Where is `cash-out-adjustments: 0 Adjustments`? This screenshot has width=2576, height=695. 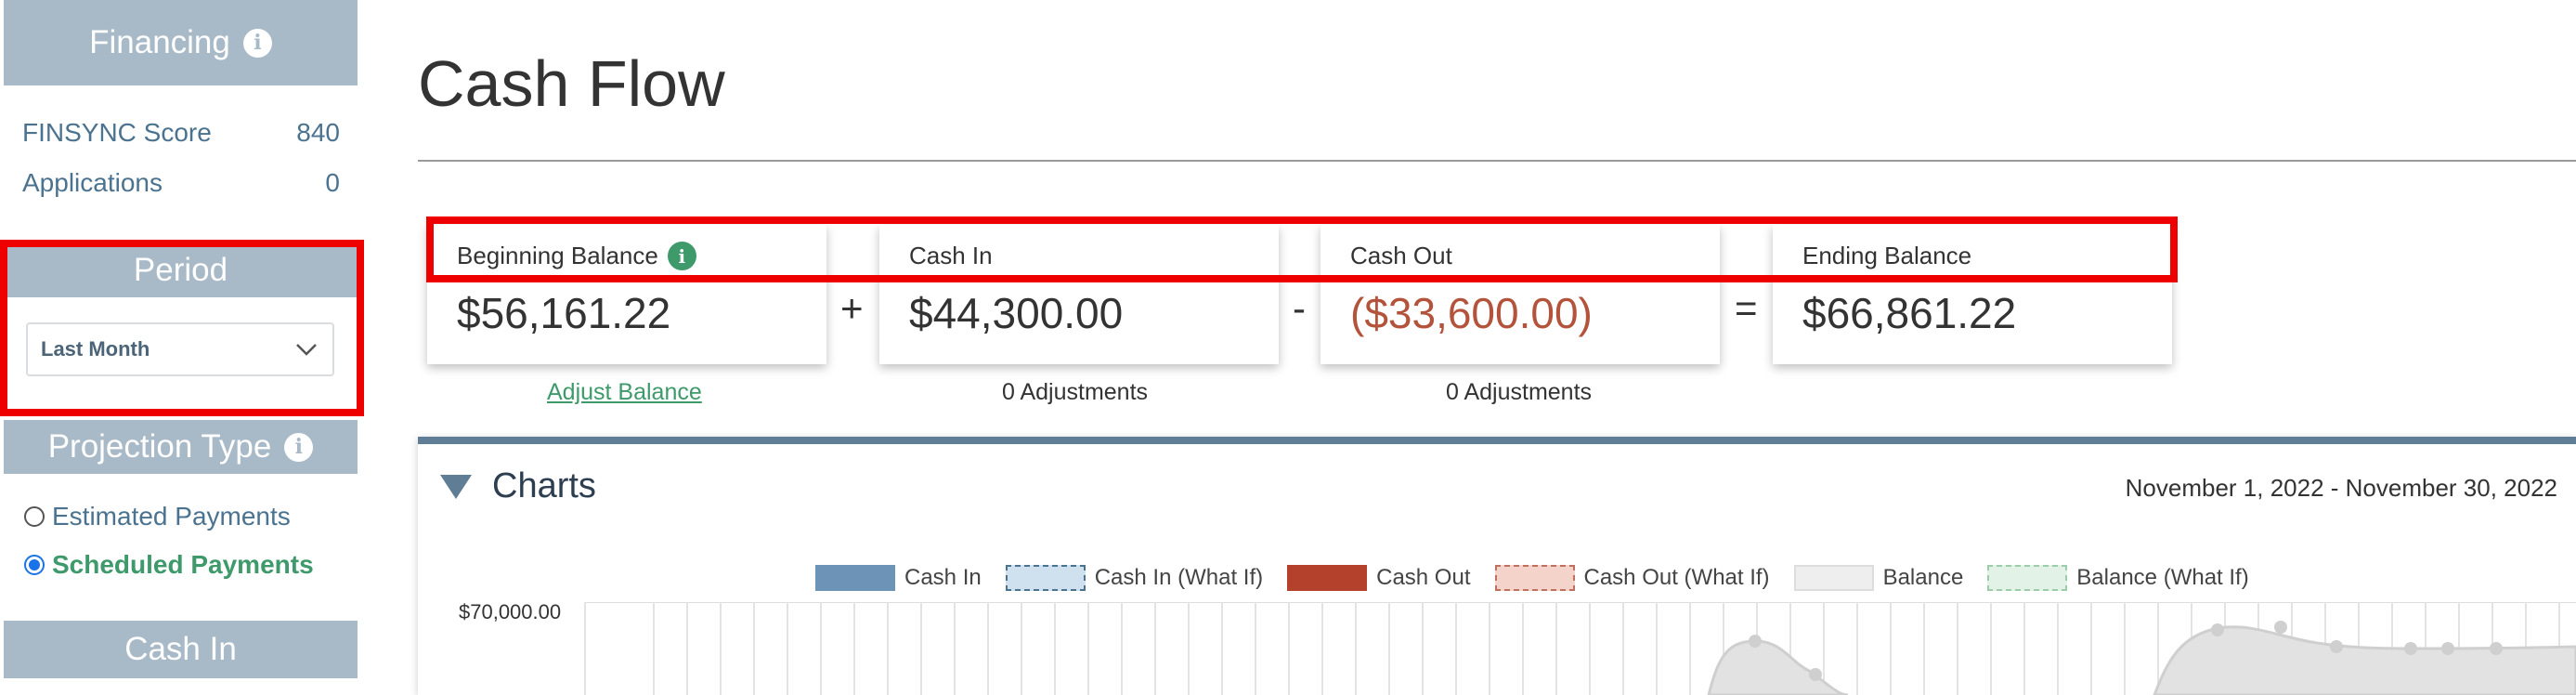 cash-out-adjustments: 0 Adjustments is located at coordinates (1519, 392).